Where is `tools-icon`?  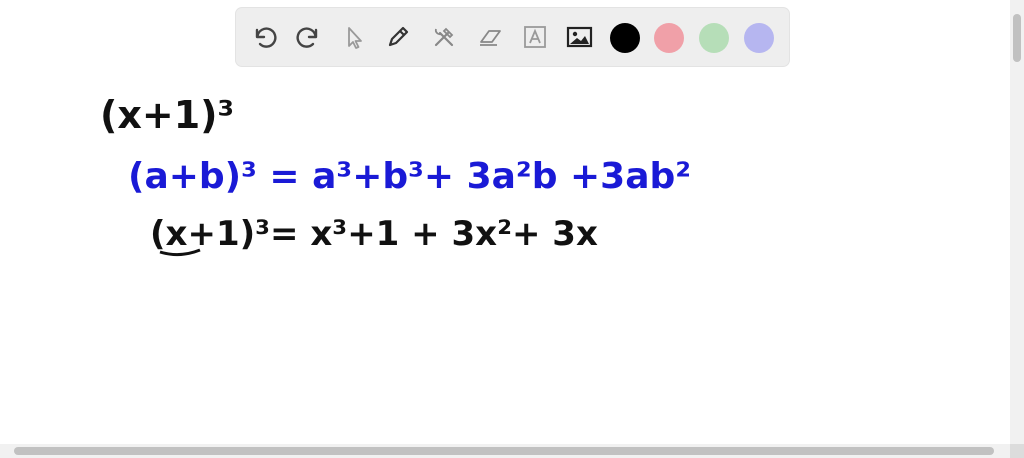 tools-icon is located at coordinates (444, 37).